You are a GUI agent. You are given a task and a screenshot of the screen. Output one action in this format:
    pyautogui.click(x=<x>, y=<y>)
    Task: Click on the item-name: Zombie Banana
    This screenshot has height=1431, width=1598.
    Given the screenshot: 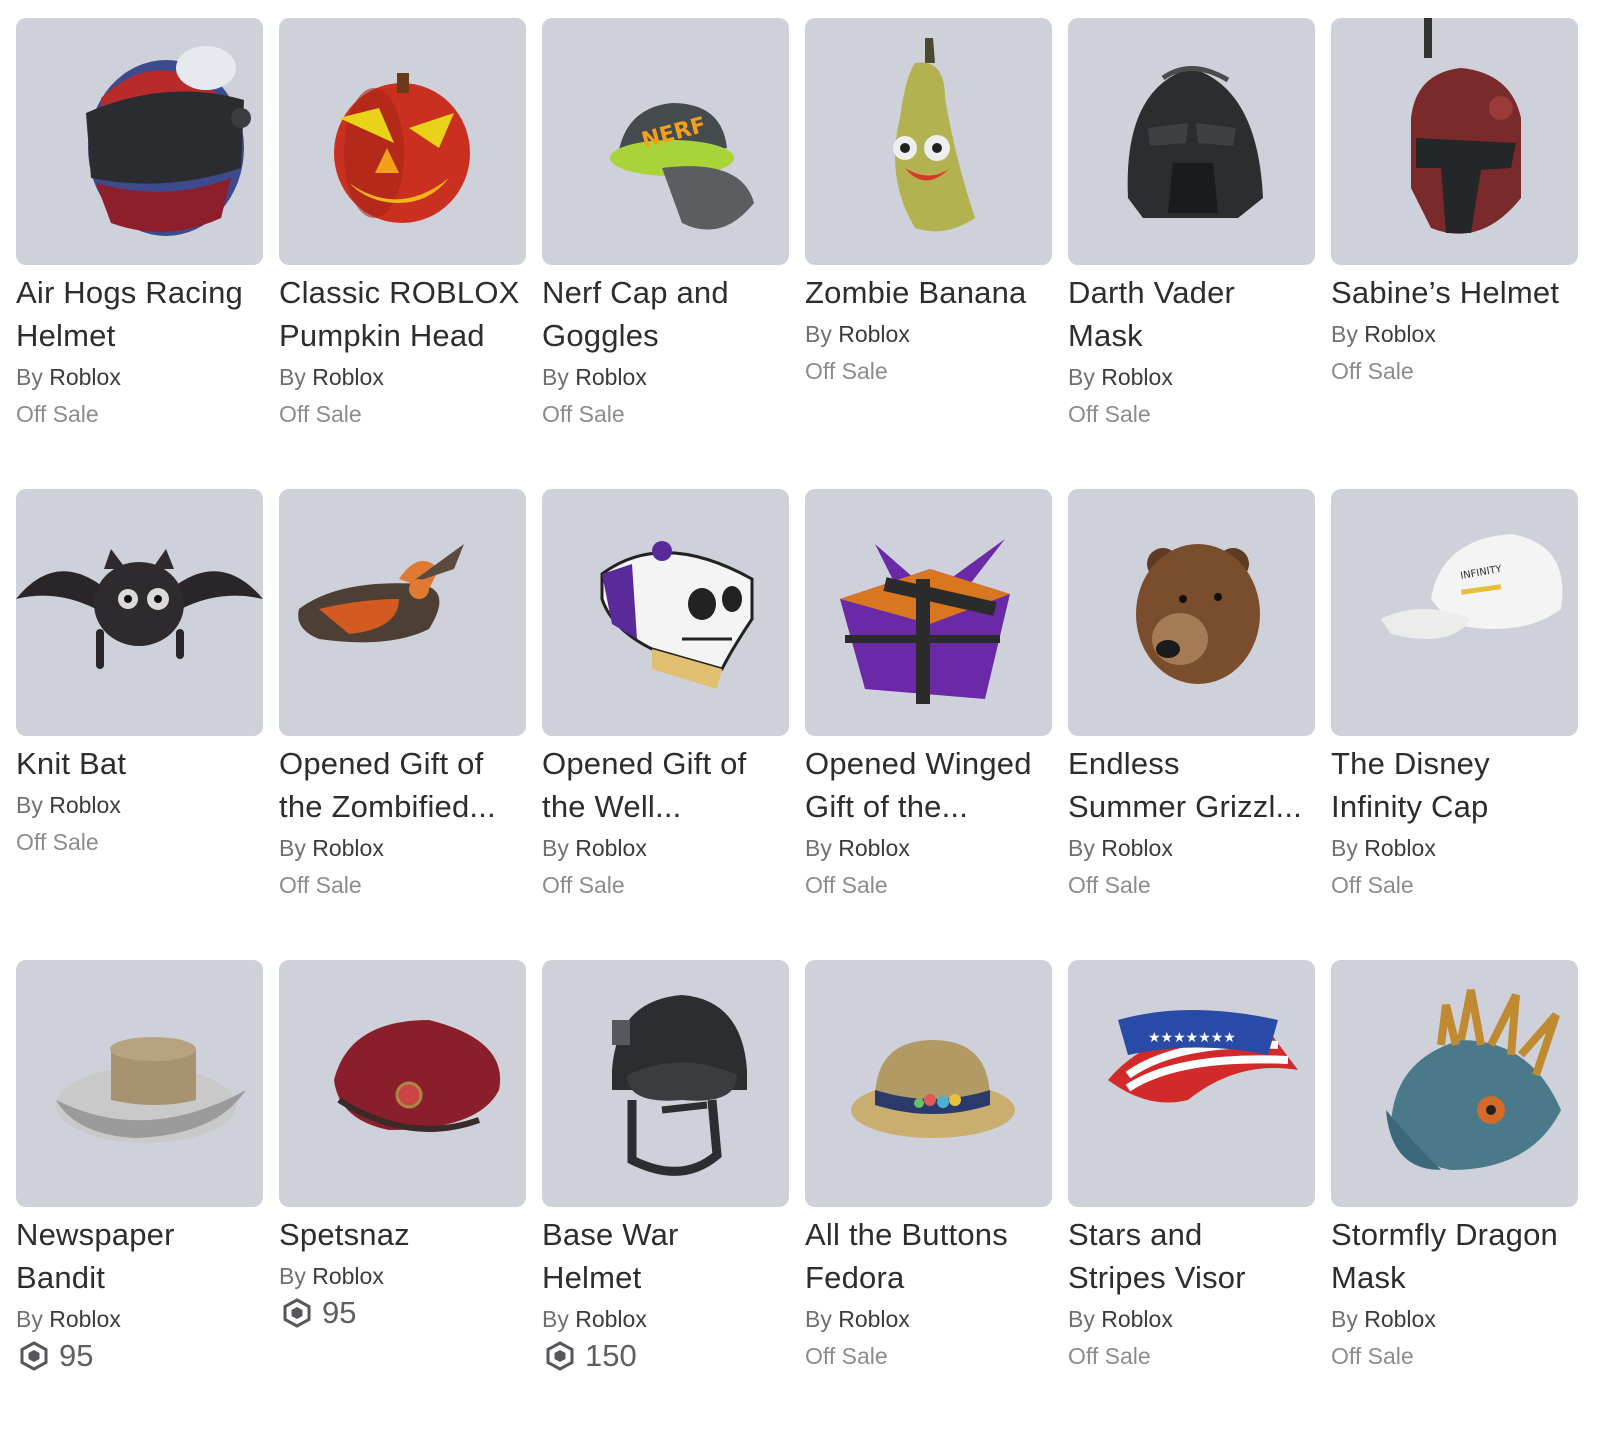 What is the action you would take?
    pyautogui.click(x=928, y=292)
    